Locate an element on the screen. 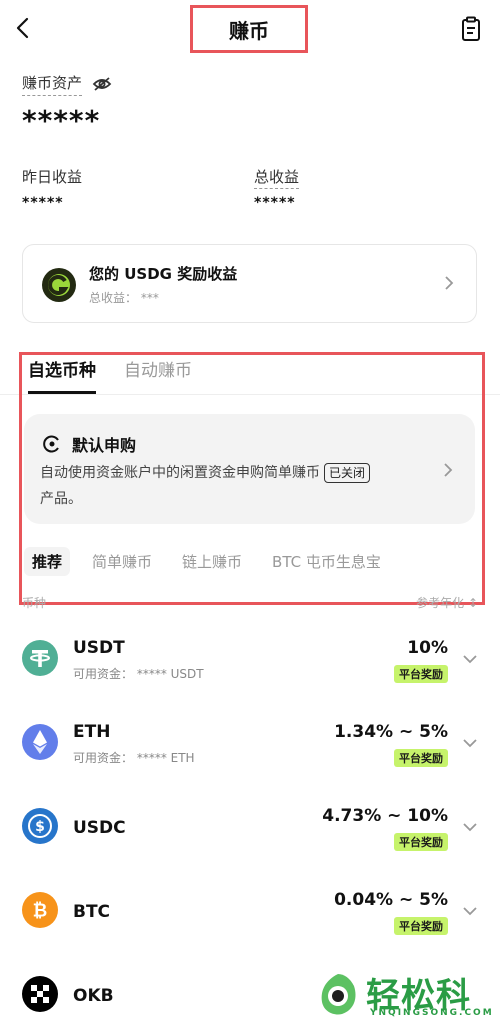 The width and height of the screenshot is (500, 1020). page-title: 赚币 is located at coordinates (249, 30).